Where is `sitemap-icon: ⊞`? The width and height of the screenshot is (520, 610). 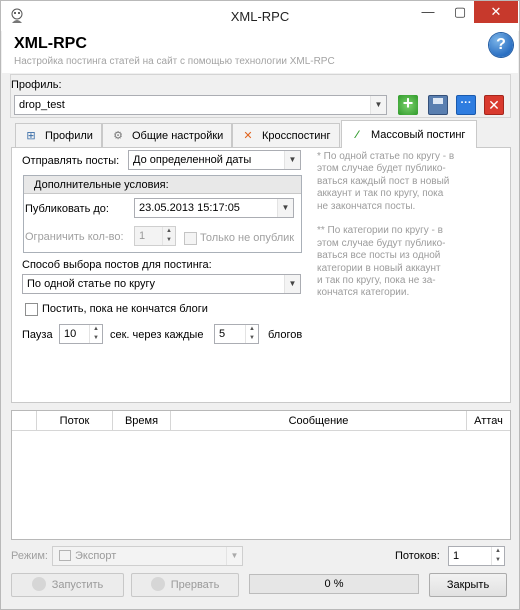
sitemap-icon: ⊞ is located at coordinates (31, 136).